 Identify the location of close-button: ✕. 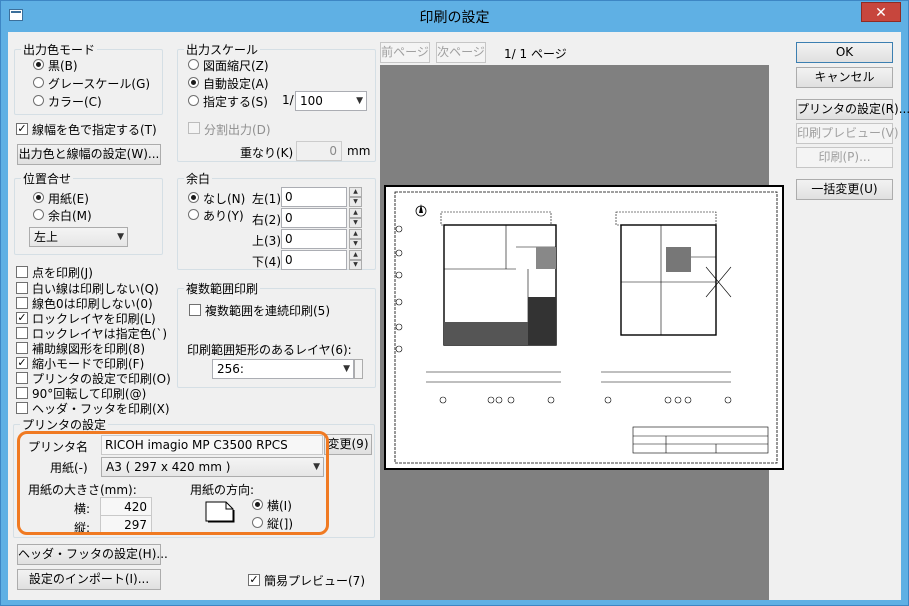
(881, 12).